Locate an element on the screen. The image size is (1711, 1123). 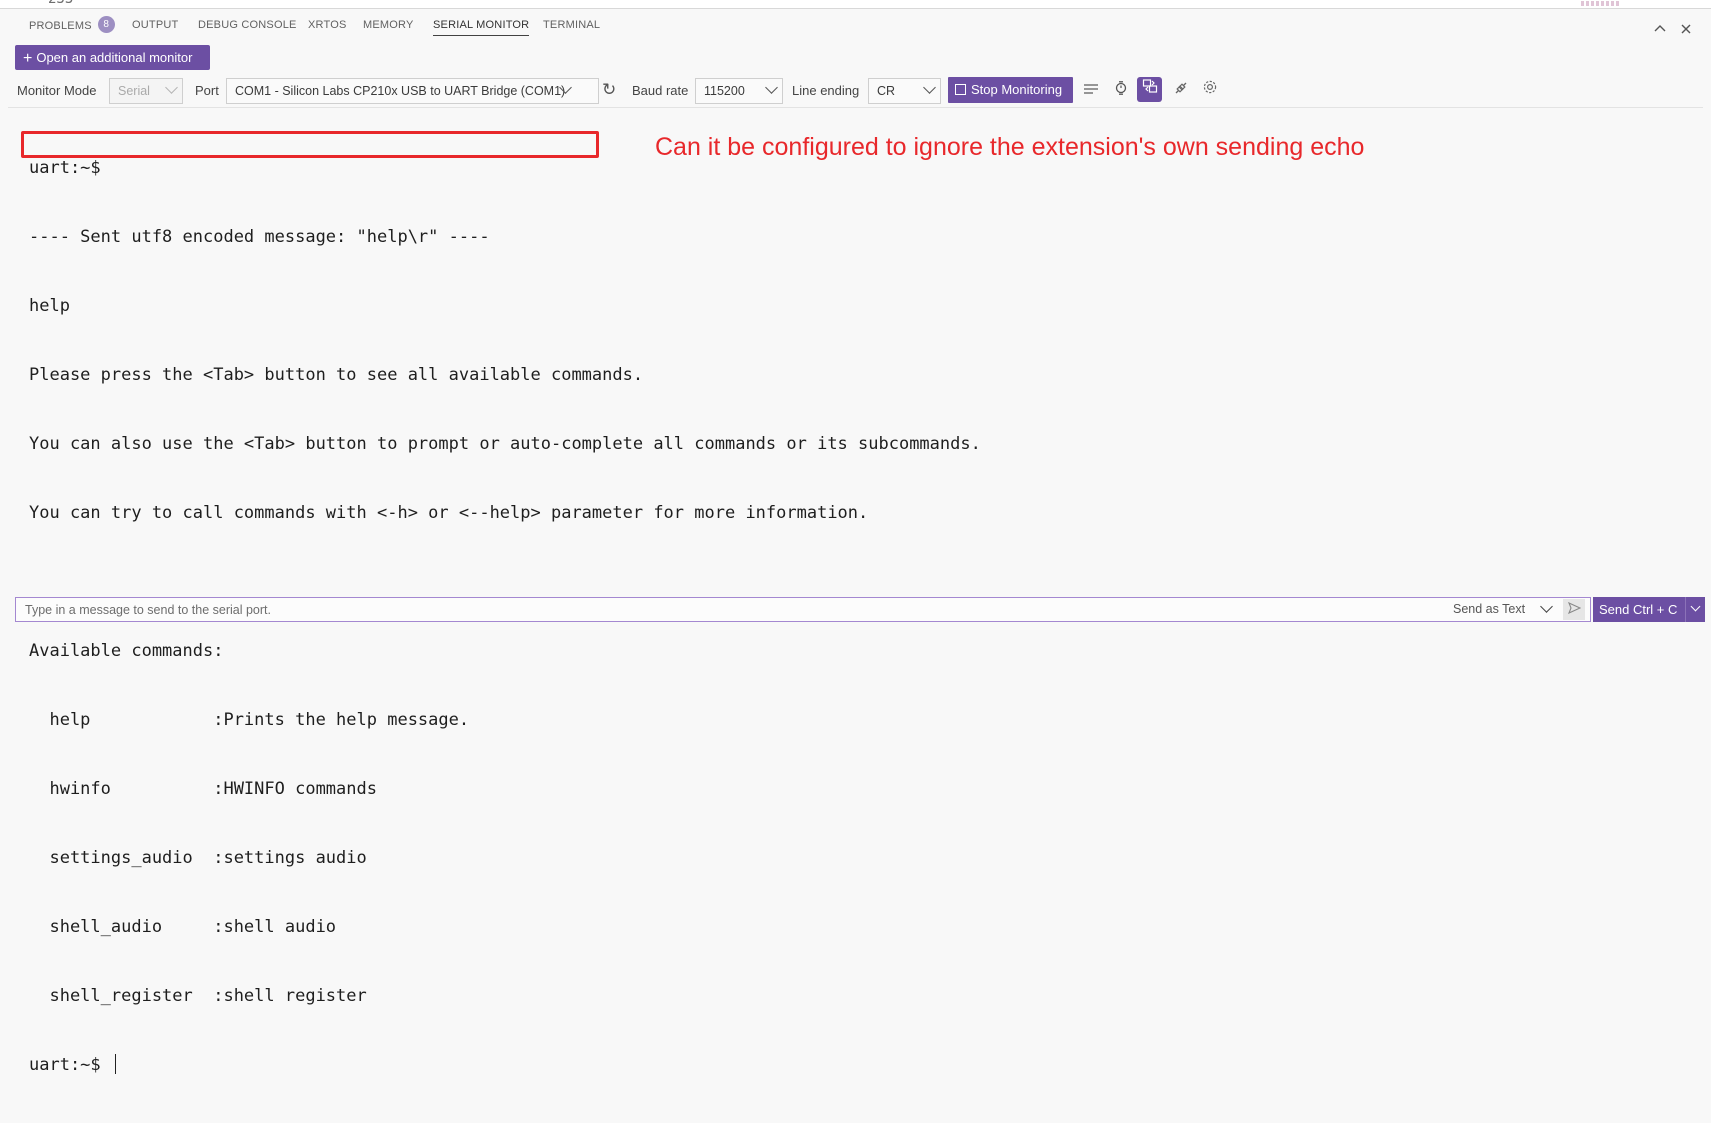
port-label: Port is located at coordinates (207, 90).